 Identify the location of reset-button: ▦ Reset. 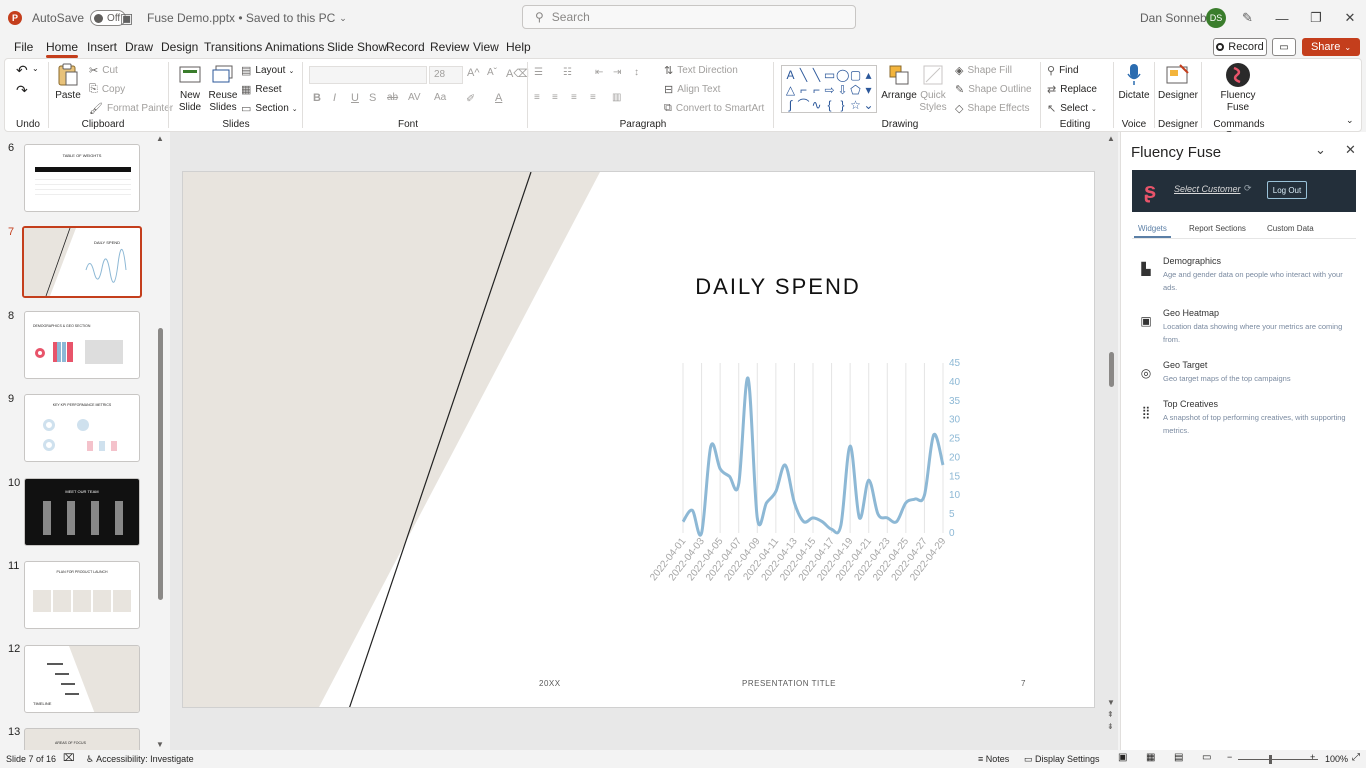
(261, 89).